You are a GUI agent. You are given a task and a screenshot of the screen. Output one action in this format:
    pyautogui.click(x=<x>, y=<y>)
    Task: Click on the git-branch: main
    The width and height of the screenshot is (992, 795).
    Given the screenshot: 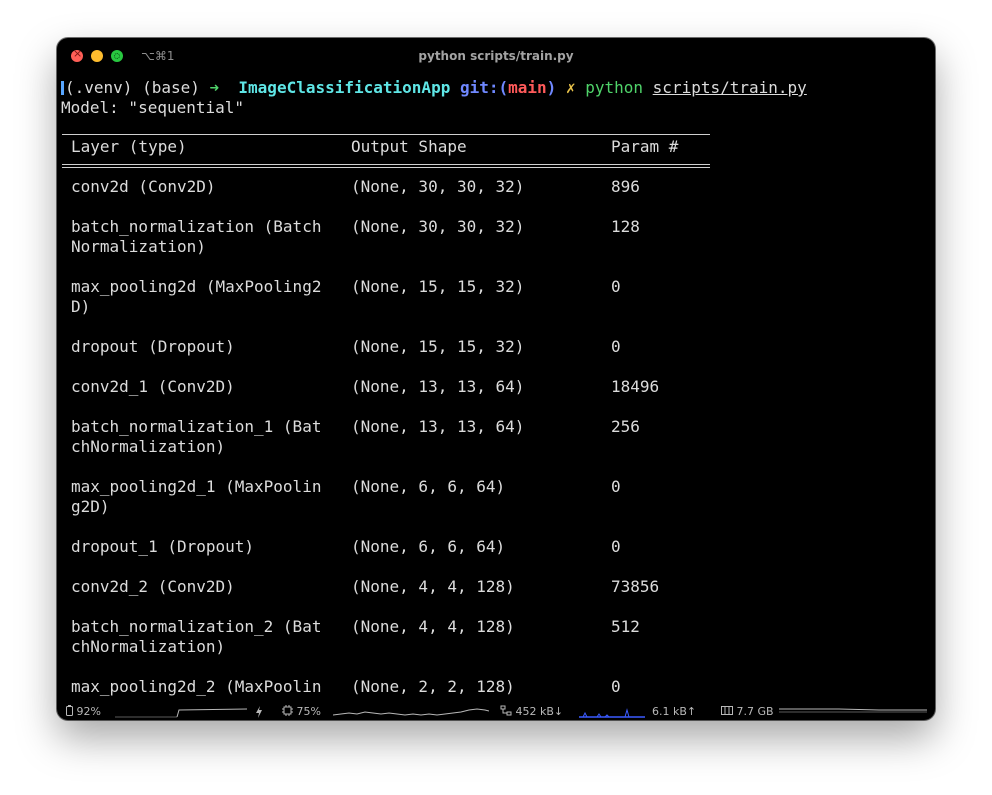 What is the action you would take?
    pyautogui.click(x=527, y=87)
    